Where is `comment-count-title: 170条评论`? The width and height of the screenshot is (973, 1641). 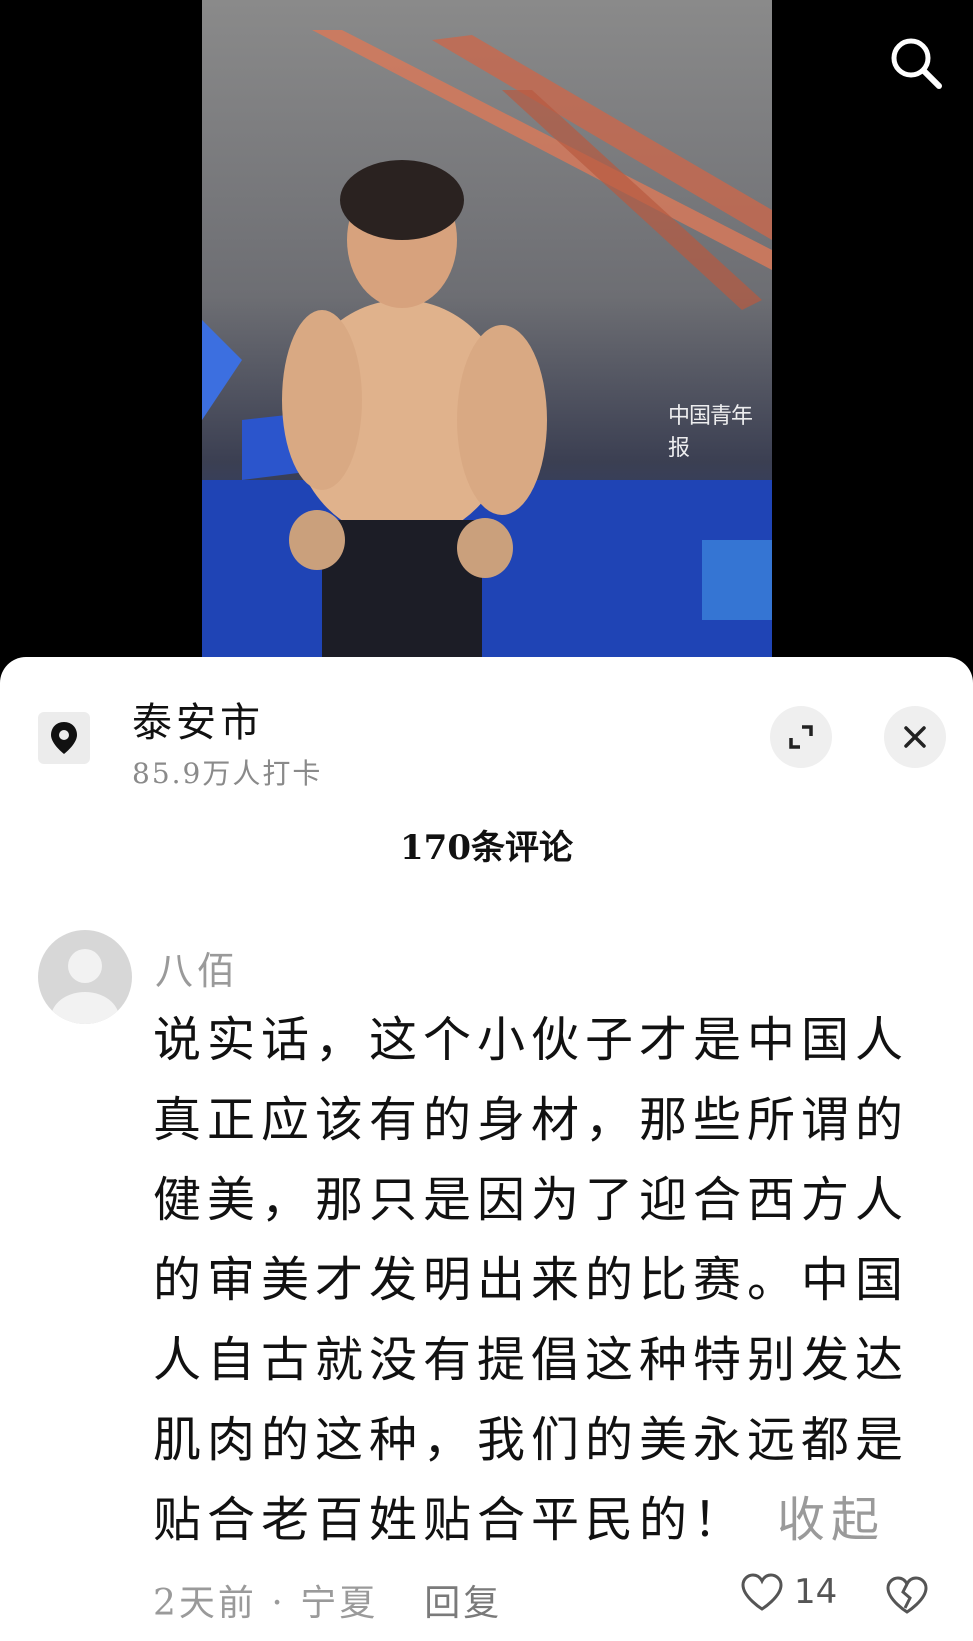 comment-count-title: 170条评论 is located at coordinates (486, 848).